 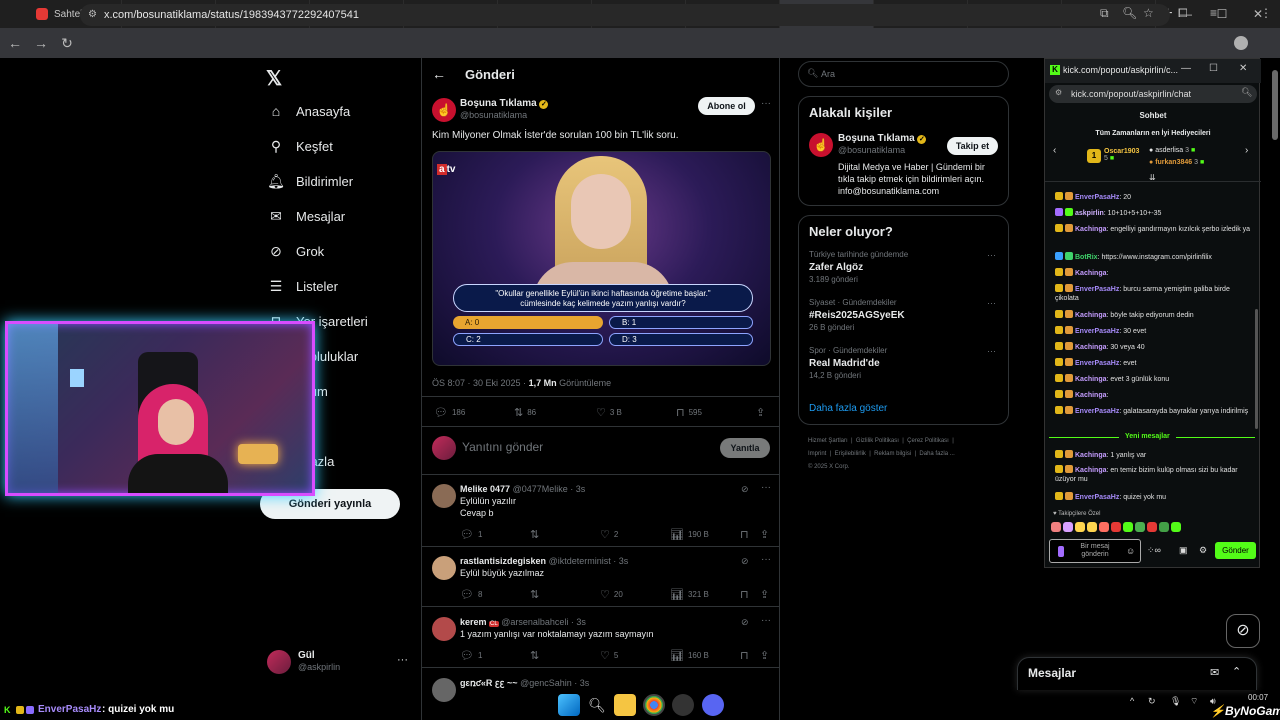 I want to click on kick-url-bar: ⚙ kick.com/popout/askpirlin/chat 🔍︎, so click(x=1153, y=94).